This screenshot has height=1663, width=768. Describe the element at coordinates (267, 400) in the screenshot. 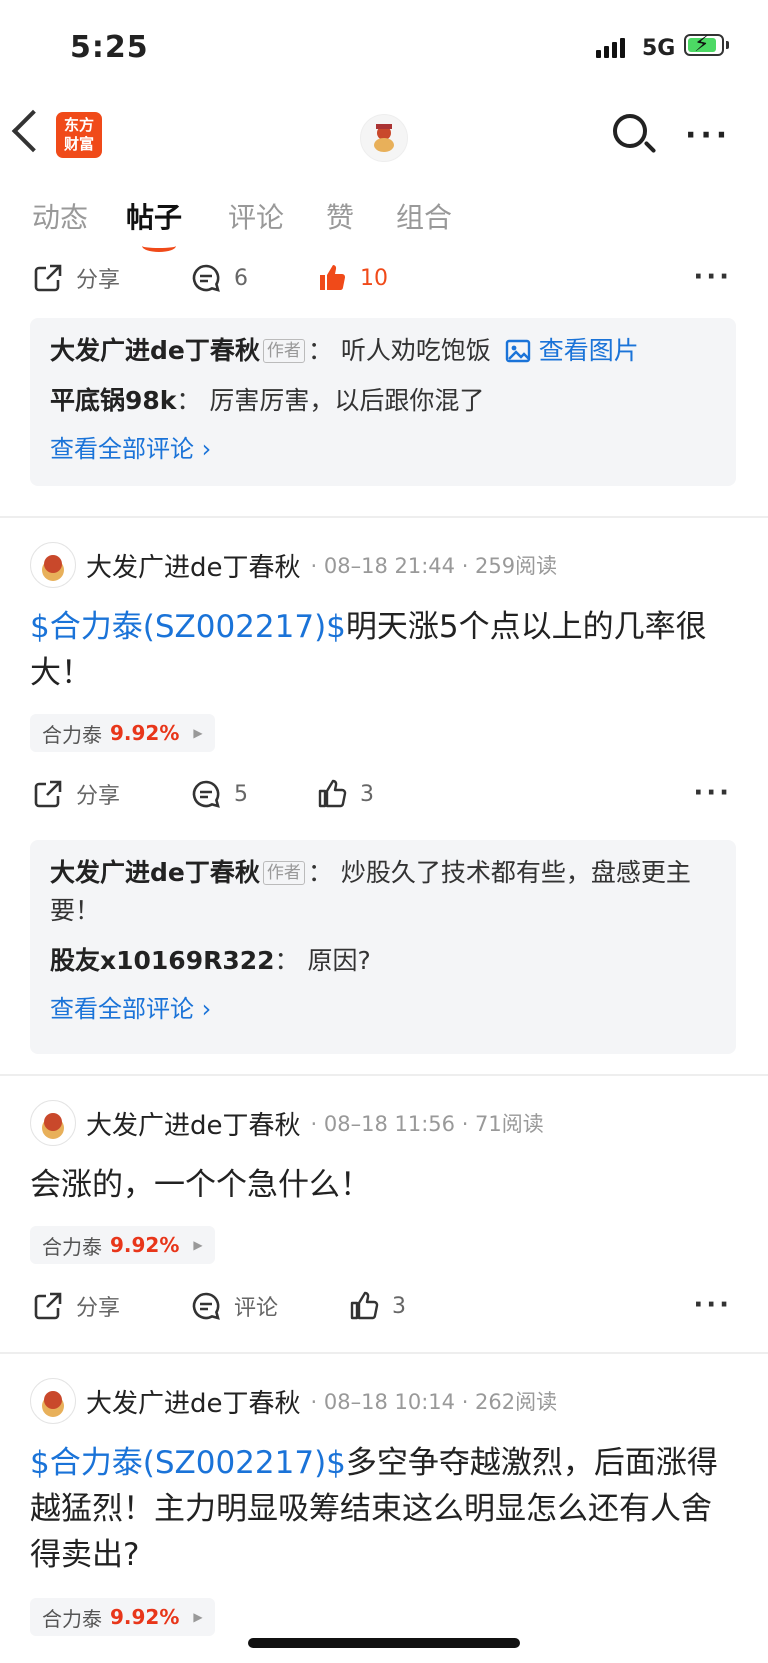

I see `comment-preview-item: 平底锅98k： 厉害厉害，以后跟你混了` at that location.